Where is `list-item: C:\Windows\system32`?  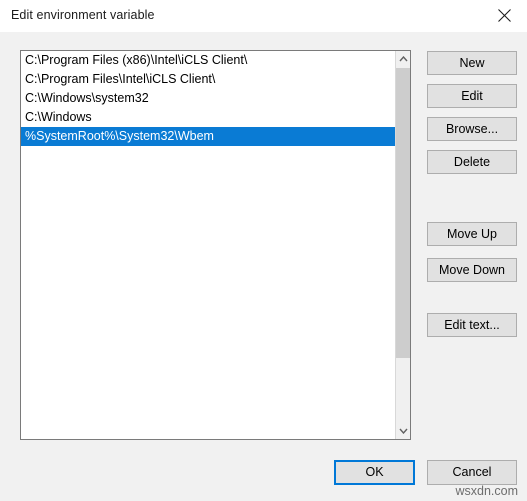 list-item: C:\Windows\system32 is located at coordinates (208, 98).